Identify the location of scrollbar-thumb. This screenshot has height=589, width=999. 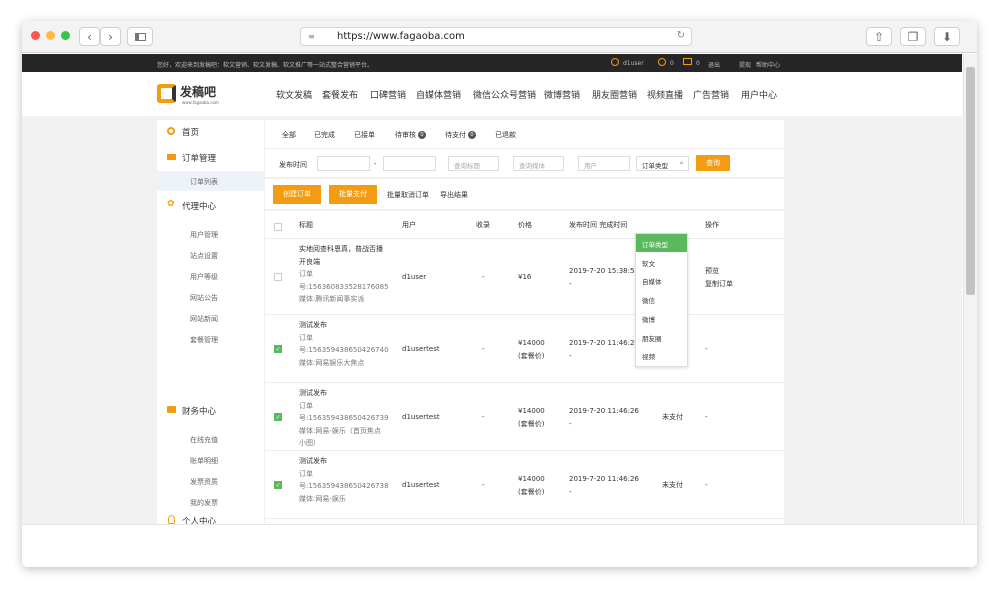
(970, 181).